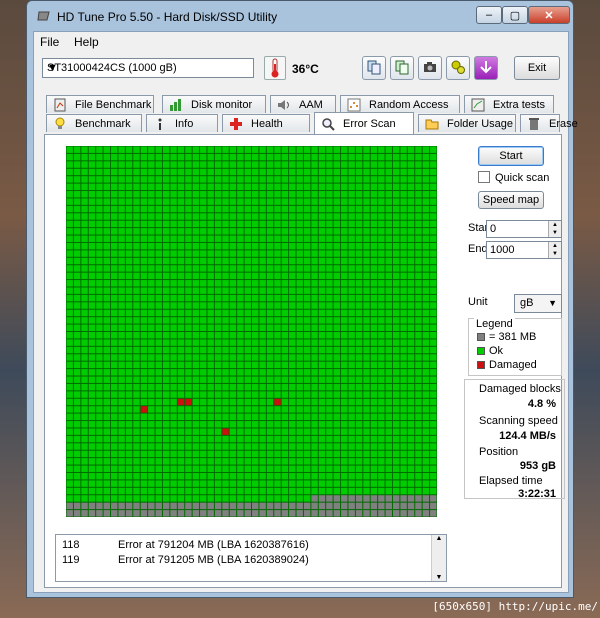  Describe the element at coordinates (400, 104) in the screenshot. I see `tab-random-access: Random Access` at that location.